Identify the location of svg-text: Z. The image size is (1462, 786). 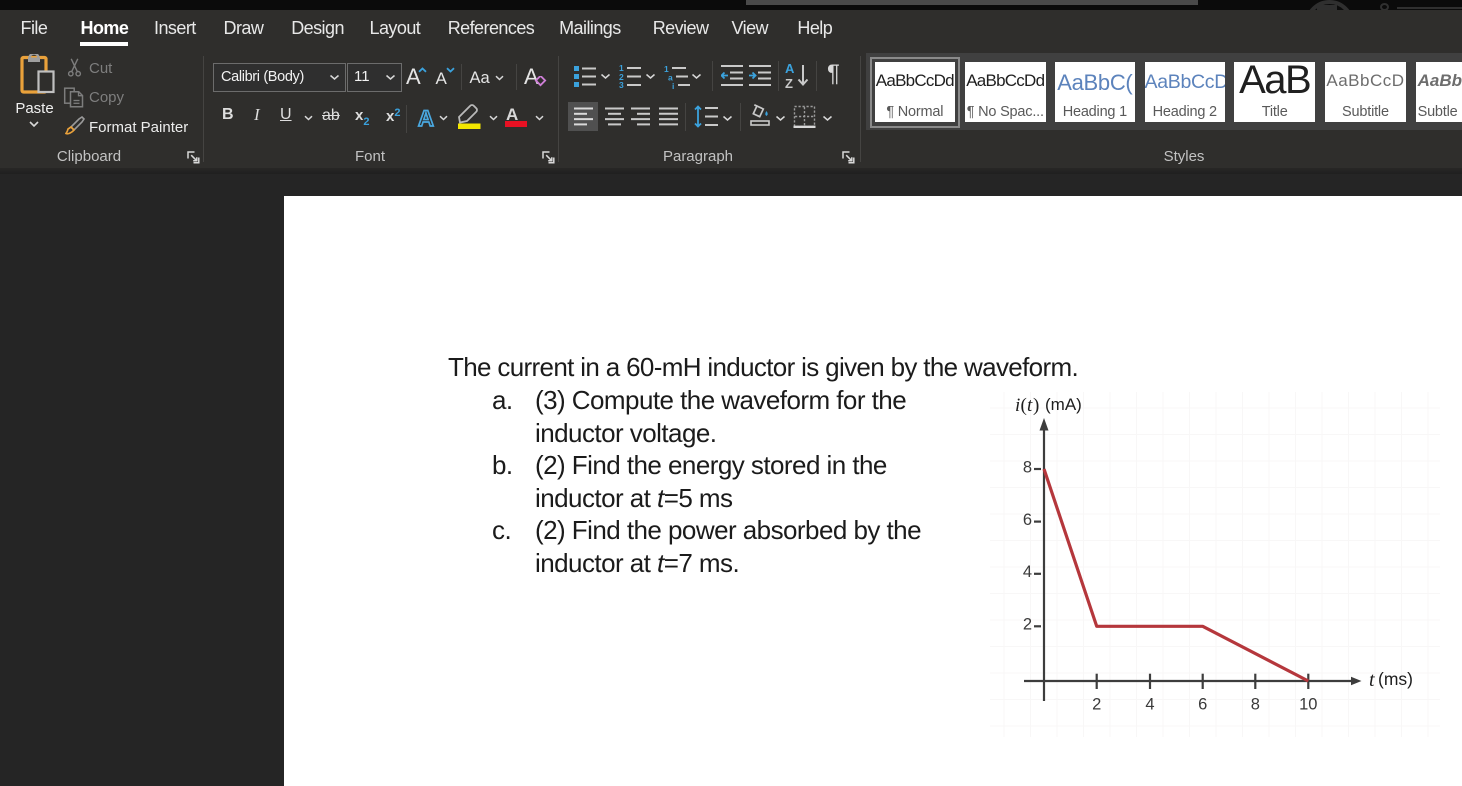
(789, 82).